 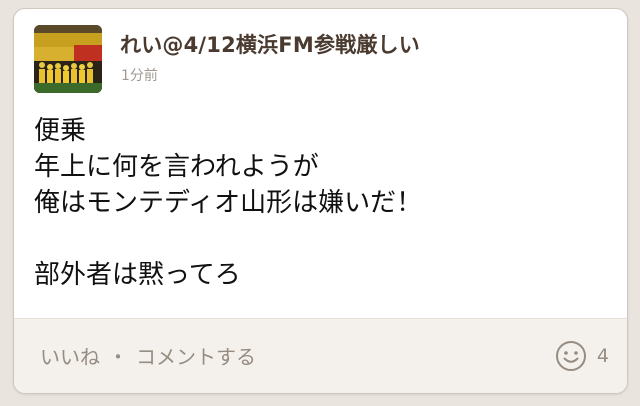 What do you see at coordinates (602, 356) in the screenshot?
I see `like-count: 4` at bounding box center [602, 356].